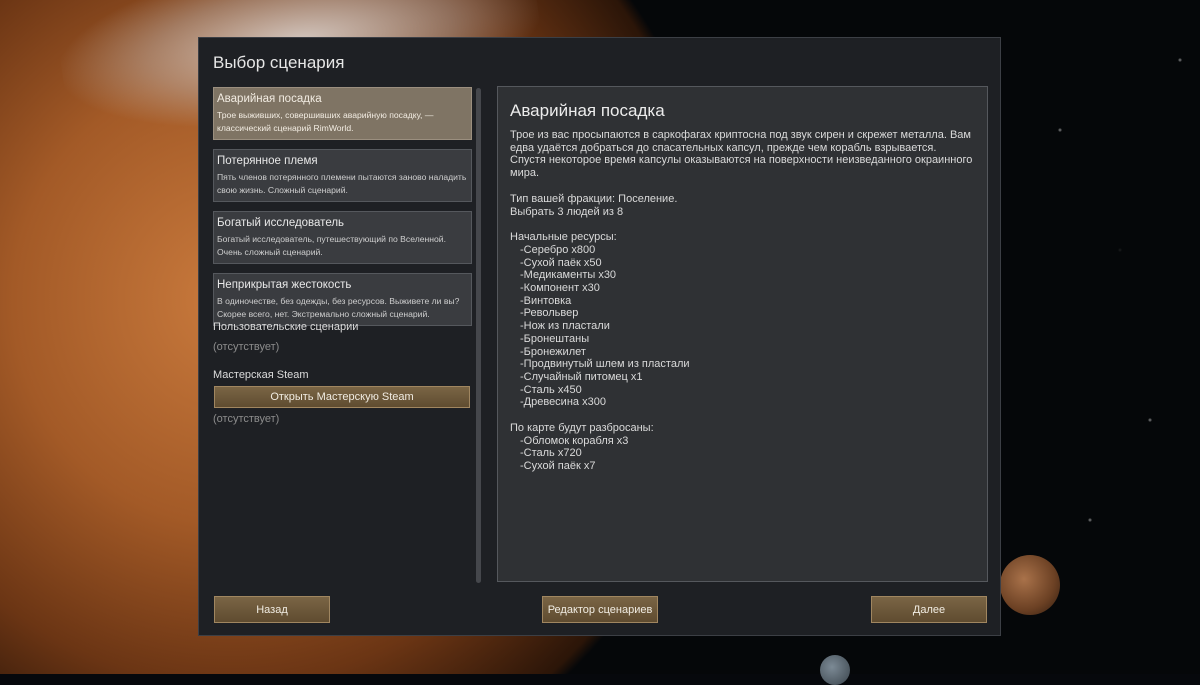 The height and width of the screenshot is (685, 1200). I want to click on dialog-title: Выбор сценария, so click(279, 62).